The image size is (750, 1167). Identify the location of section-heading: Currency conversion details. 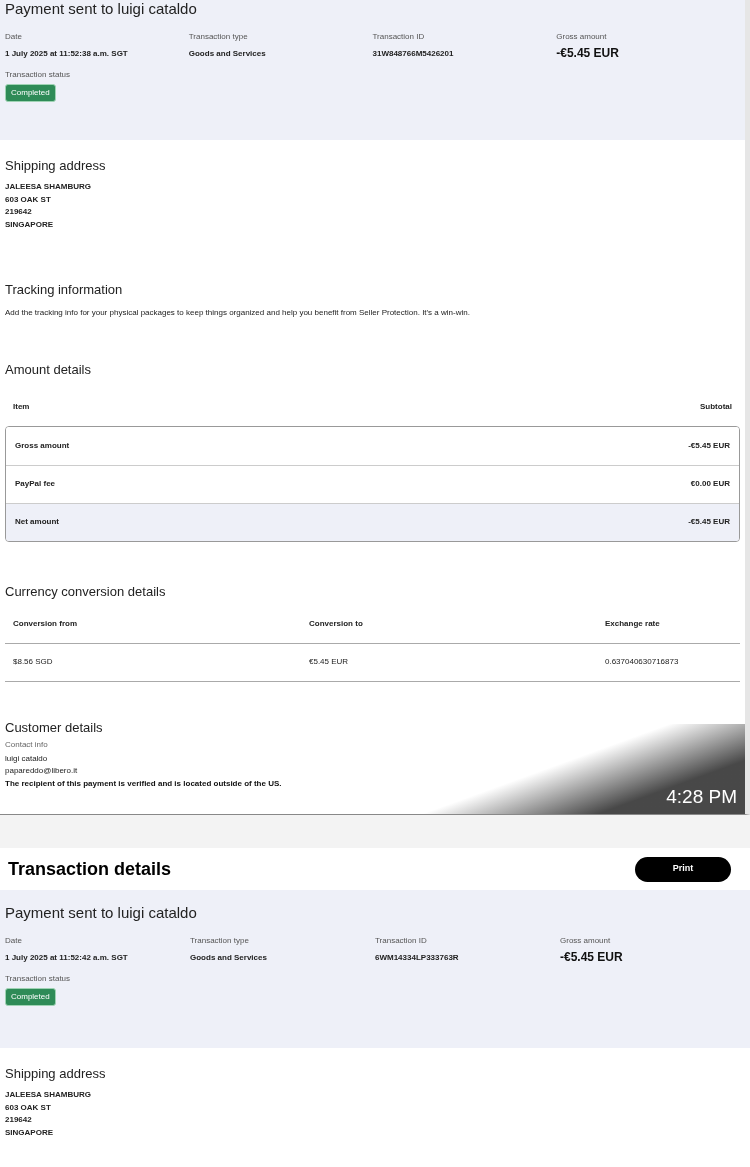
(85, 591).